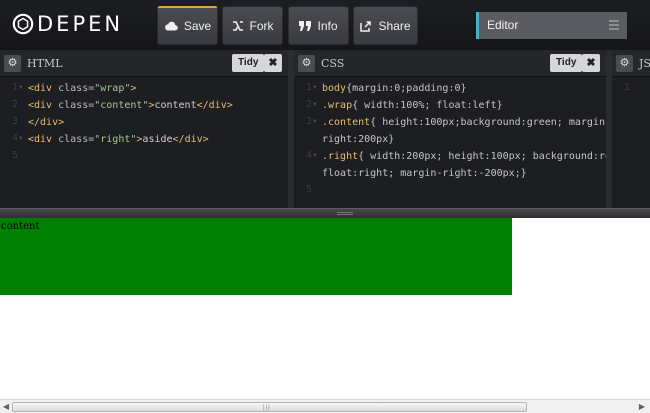 The height and width of the screenshot is (413, 650). What do you see at coordinates (333, 63) in the screenshot?
I see `css-pane-title: CSS` at bounding box center [333, 63].